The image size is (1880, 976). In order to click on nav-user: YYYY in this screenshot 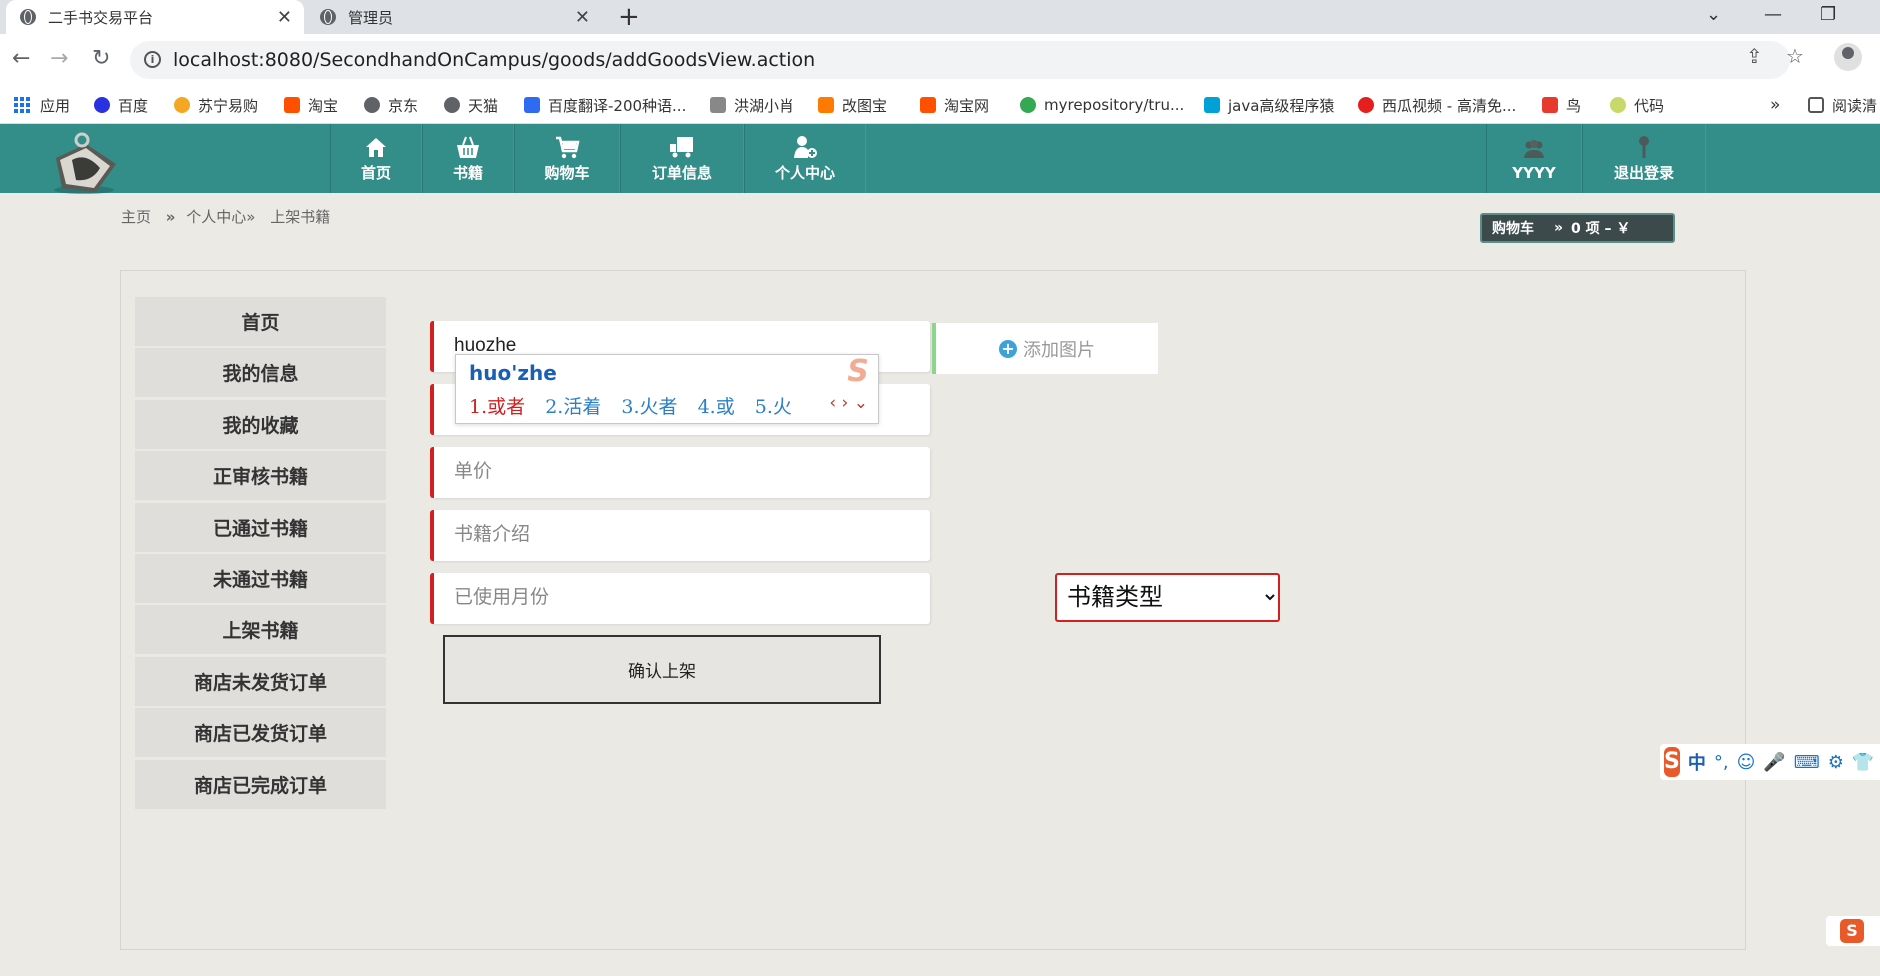, I will do `click(1534, 158)`.